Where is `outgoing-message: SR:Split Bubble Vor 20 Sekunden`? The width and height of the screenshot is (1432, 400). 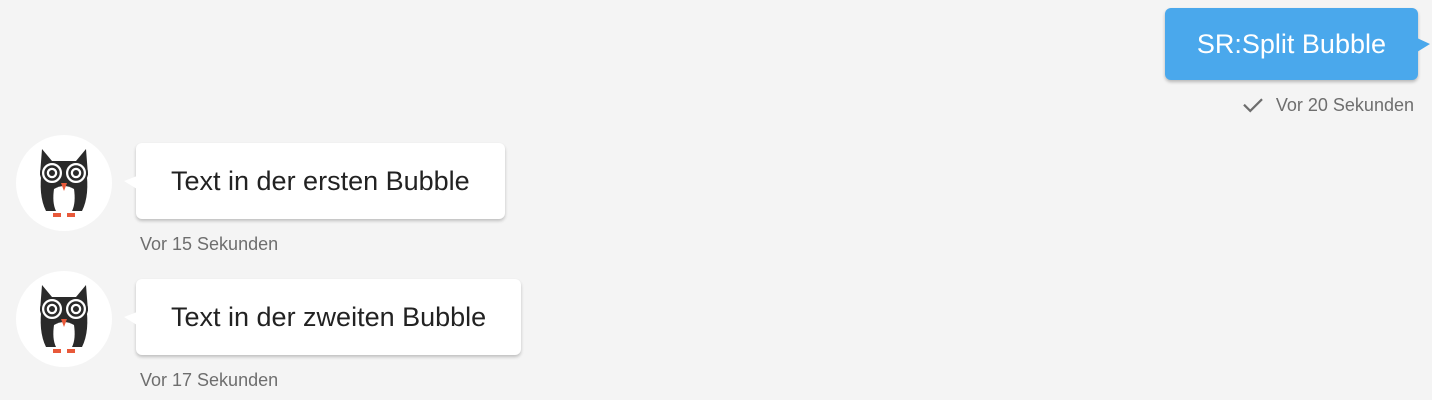 outgoing-message: SR:Split Bubble Vor 20 Sekunden is located at coordinates (1297, 62).